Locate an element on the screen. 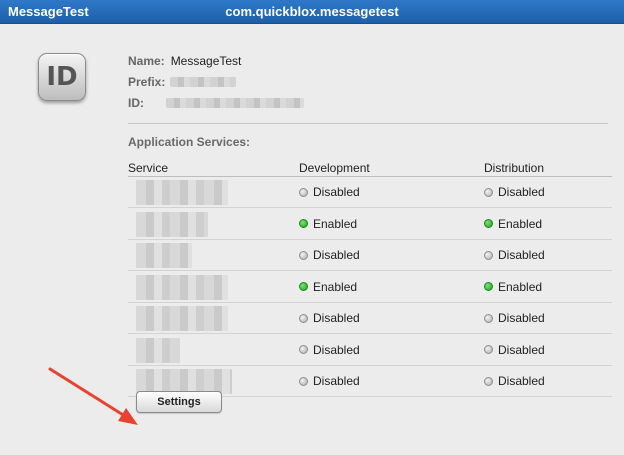 This screenshot has height=455, width=624. window-titlebar: MessageTest com.quickblox.messagetest is located at coordinates (312, 12).